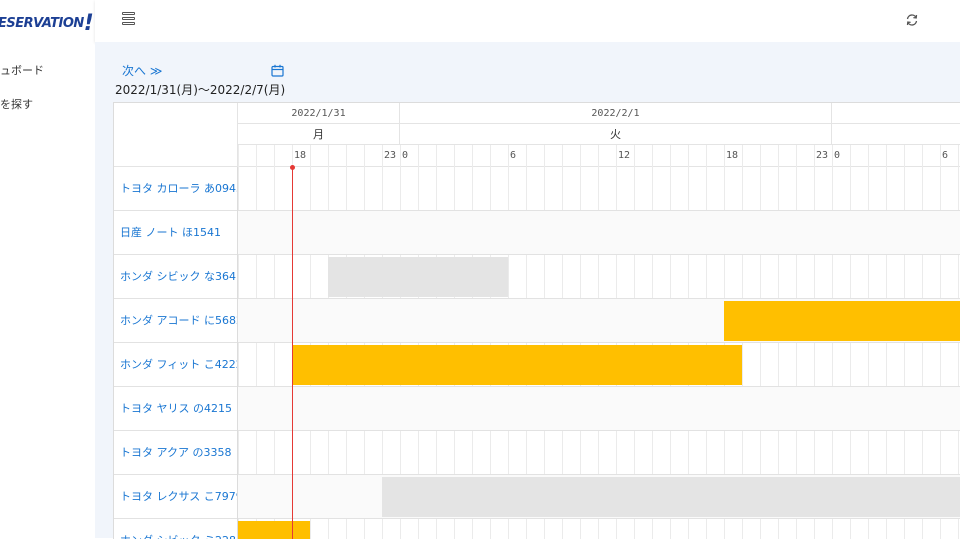  What do you see at coordinates (624, 155) in the screenshot?
I see `hour-label: 12` at bounding box center [624, 155].